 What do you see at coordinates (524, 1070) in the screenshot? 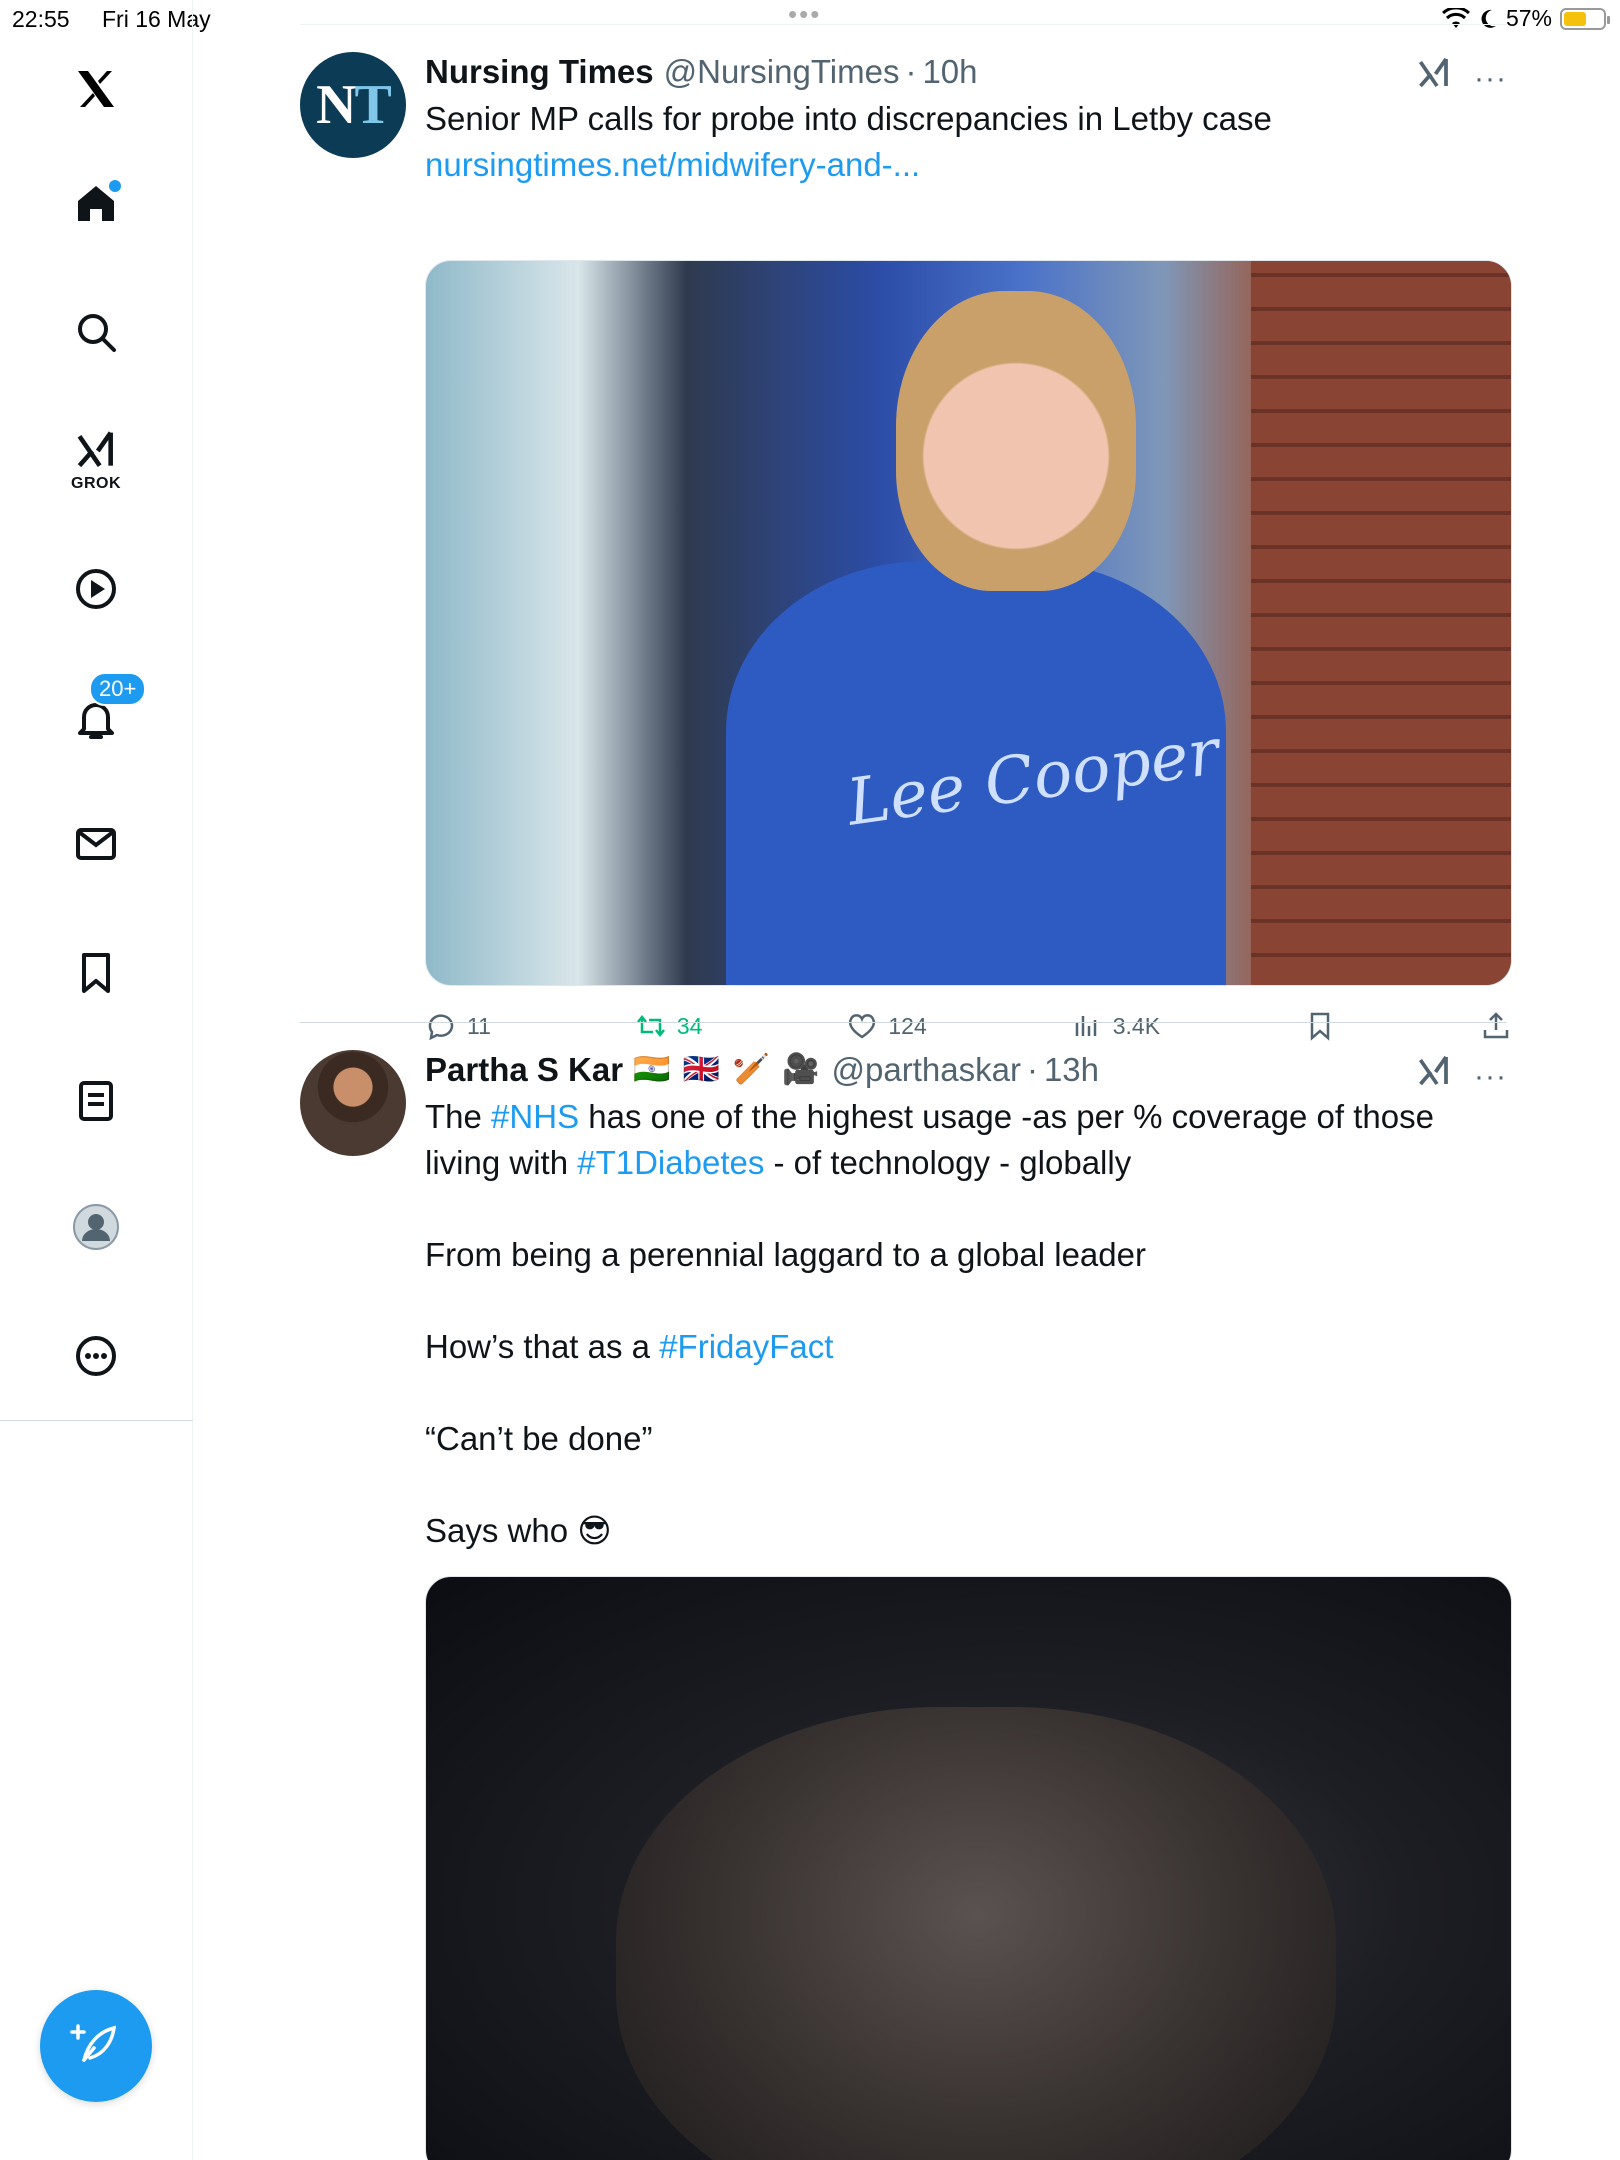
I see `author-name: Partha S Kar` at bounding box center [524, 1070].